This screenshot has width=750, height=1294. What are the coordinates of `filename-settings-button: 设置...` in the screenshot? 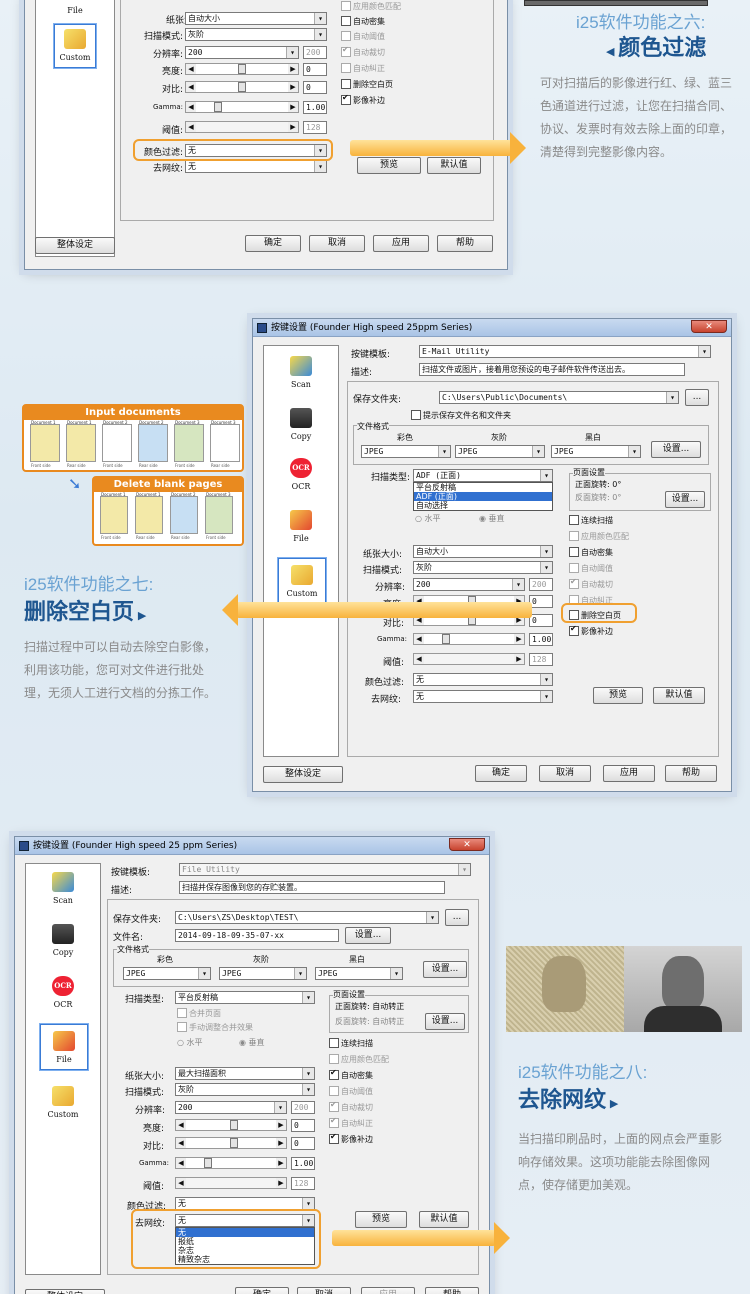 It's located at (368, 935).